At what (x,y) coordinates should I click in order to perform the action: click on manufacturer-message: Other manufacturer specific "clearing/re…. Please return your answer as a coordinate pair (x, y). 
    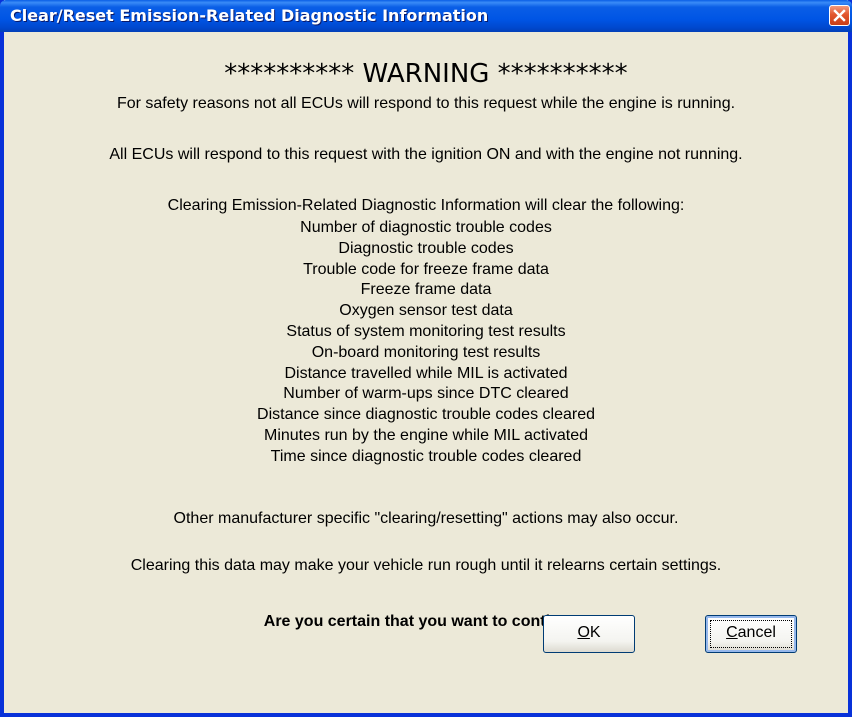
    Looking at the image, I should click on (426, 518).